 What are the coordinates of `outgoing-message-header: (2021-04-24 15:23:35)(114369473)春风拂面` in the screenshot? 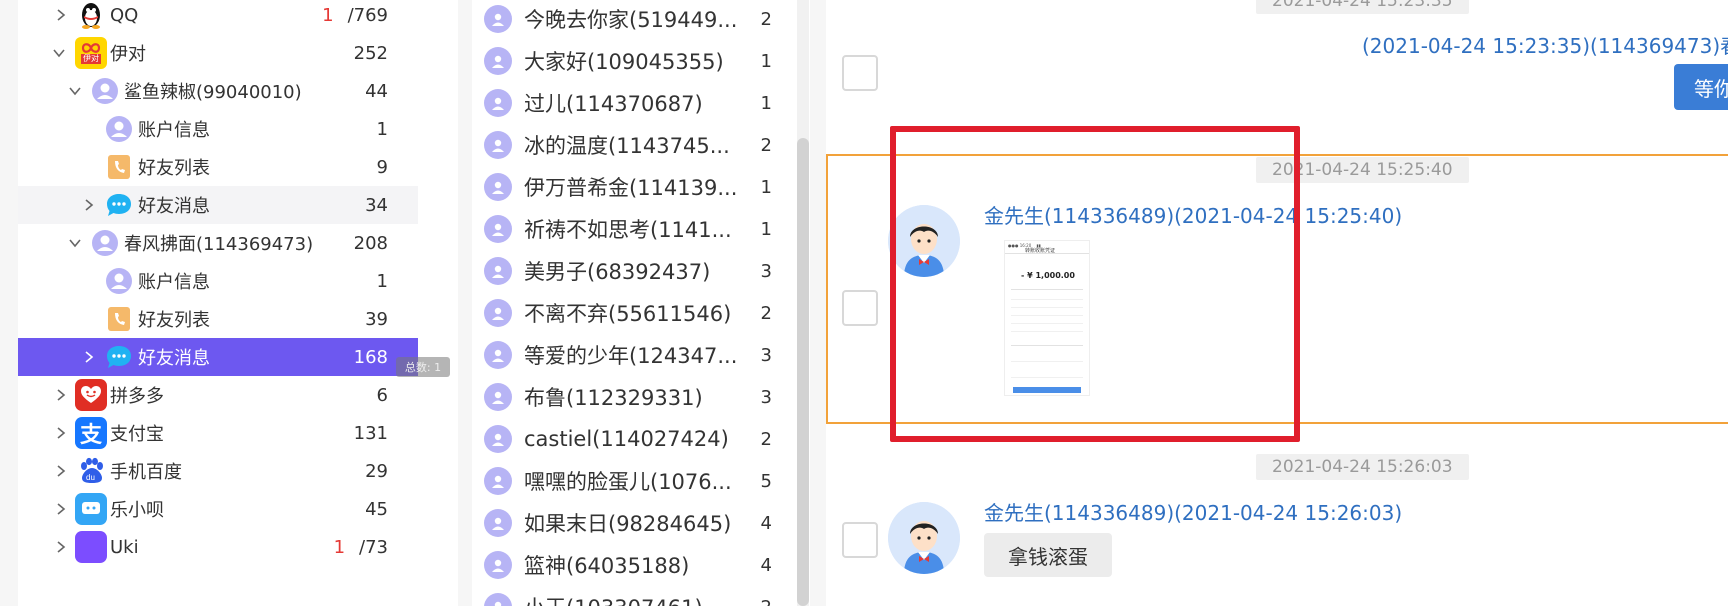 It's located at (1545, 46).